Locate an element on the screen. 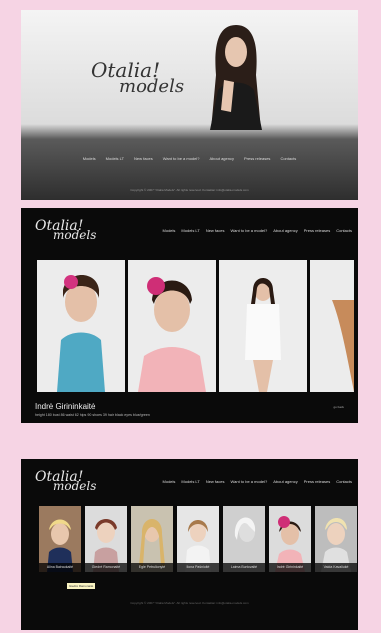 Image resolution: width=381 pixels, height=633 pixels. thumbnail-caption: Alina Bairaukaitė is located at coordinates (60, 567).